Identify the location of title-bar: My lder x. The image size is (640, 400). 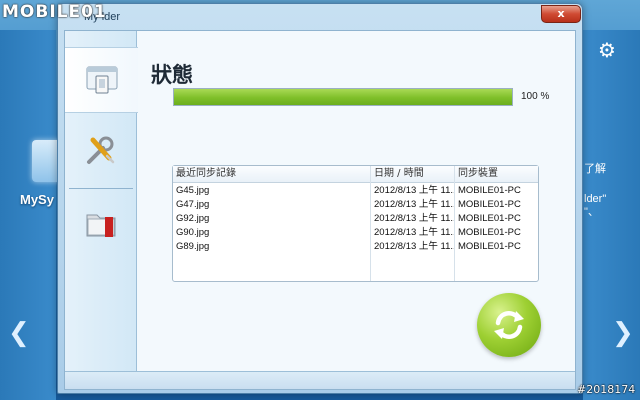
(320, 17).